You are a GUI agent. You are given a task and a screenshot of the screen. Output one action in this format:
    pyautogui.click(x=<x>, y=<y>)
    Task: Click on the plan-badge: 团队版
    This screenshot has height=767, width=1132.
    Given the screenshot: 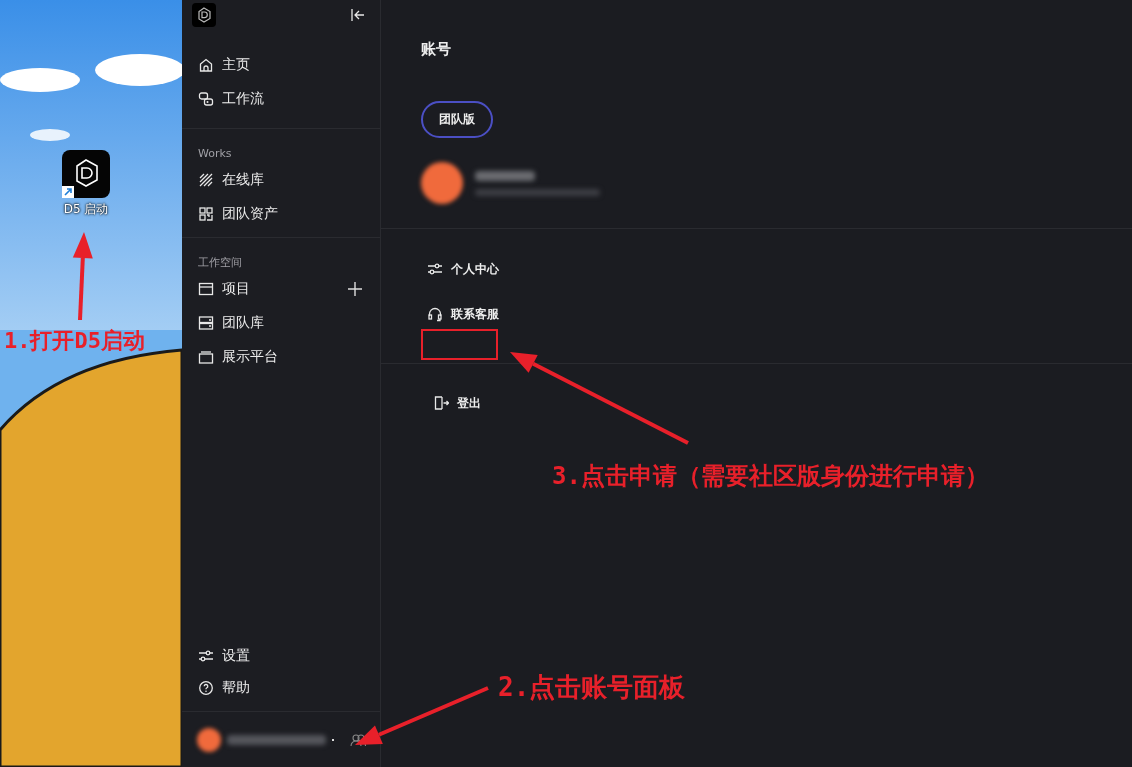 What is the action you would take?
    pyautogui.click(x=457, y=119)
    